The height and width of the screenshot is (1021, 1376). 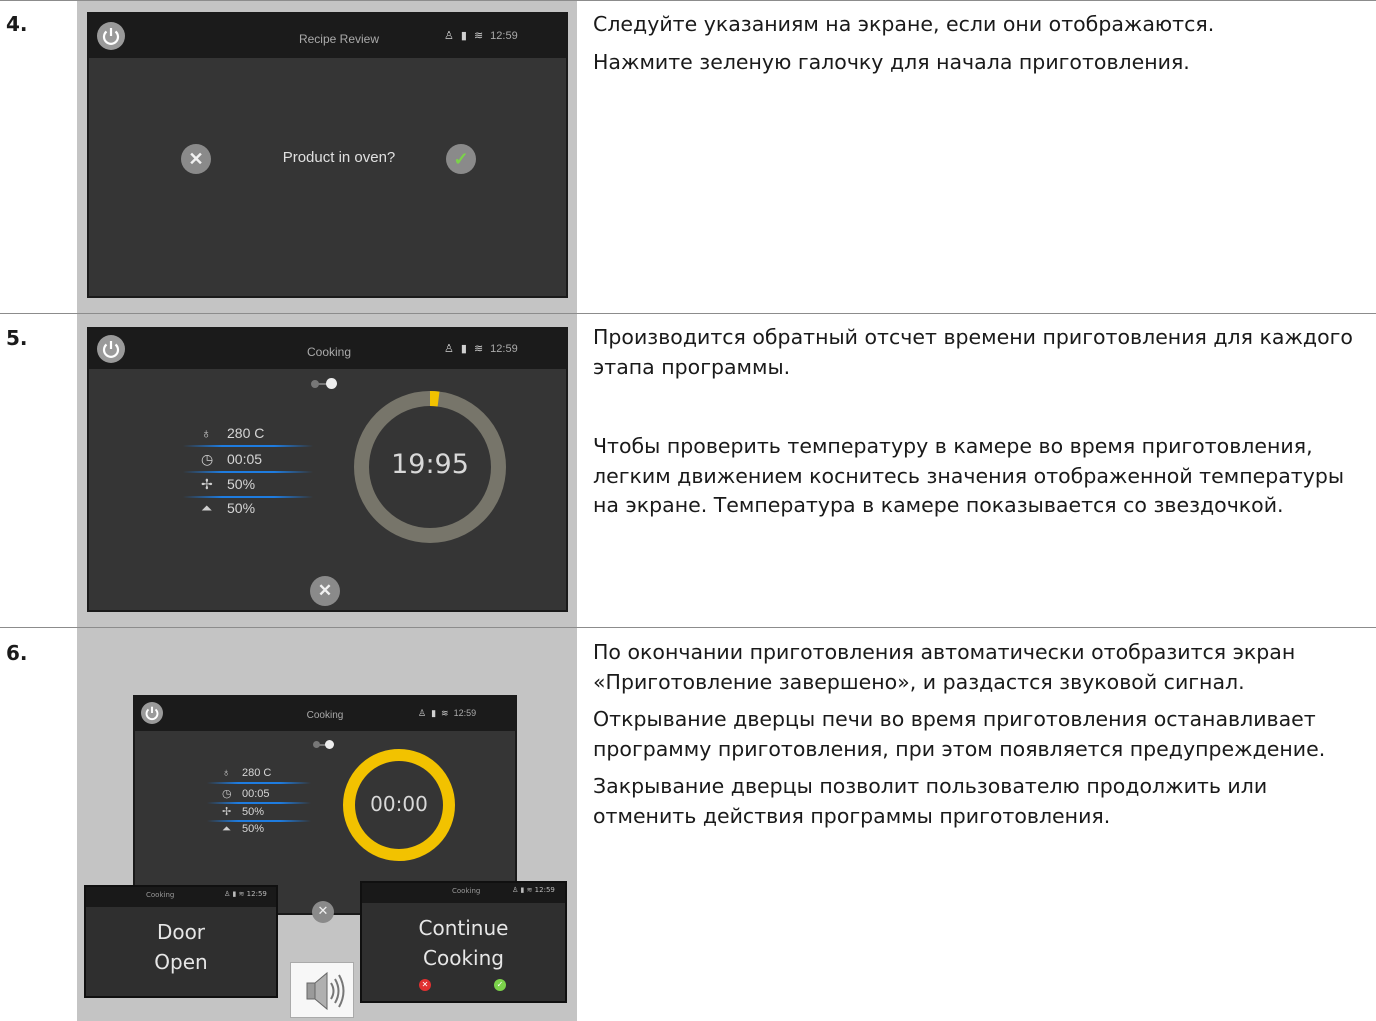 I want to click on countdown-timer: 19:95, so click(x=430, y=464).